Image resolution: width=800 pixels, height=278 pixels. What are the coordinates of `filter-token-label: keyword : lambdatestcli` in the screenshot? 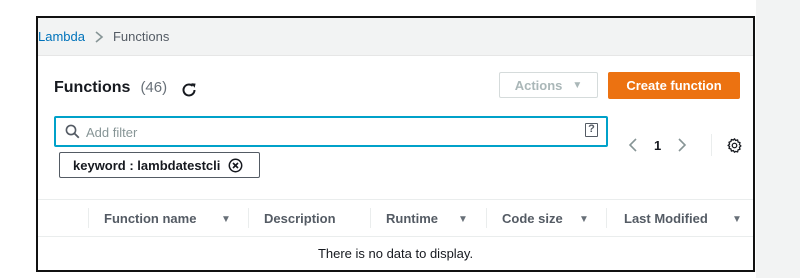 It's located at (147, 165).